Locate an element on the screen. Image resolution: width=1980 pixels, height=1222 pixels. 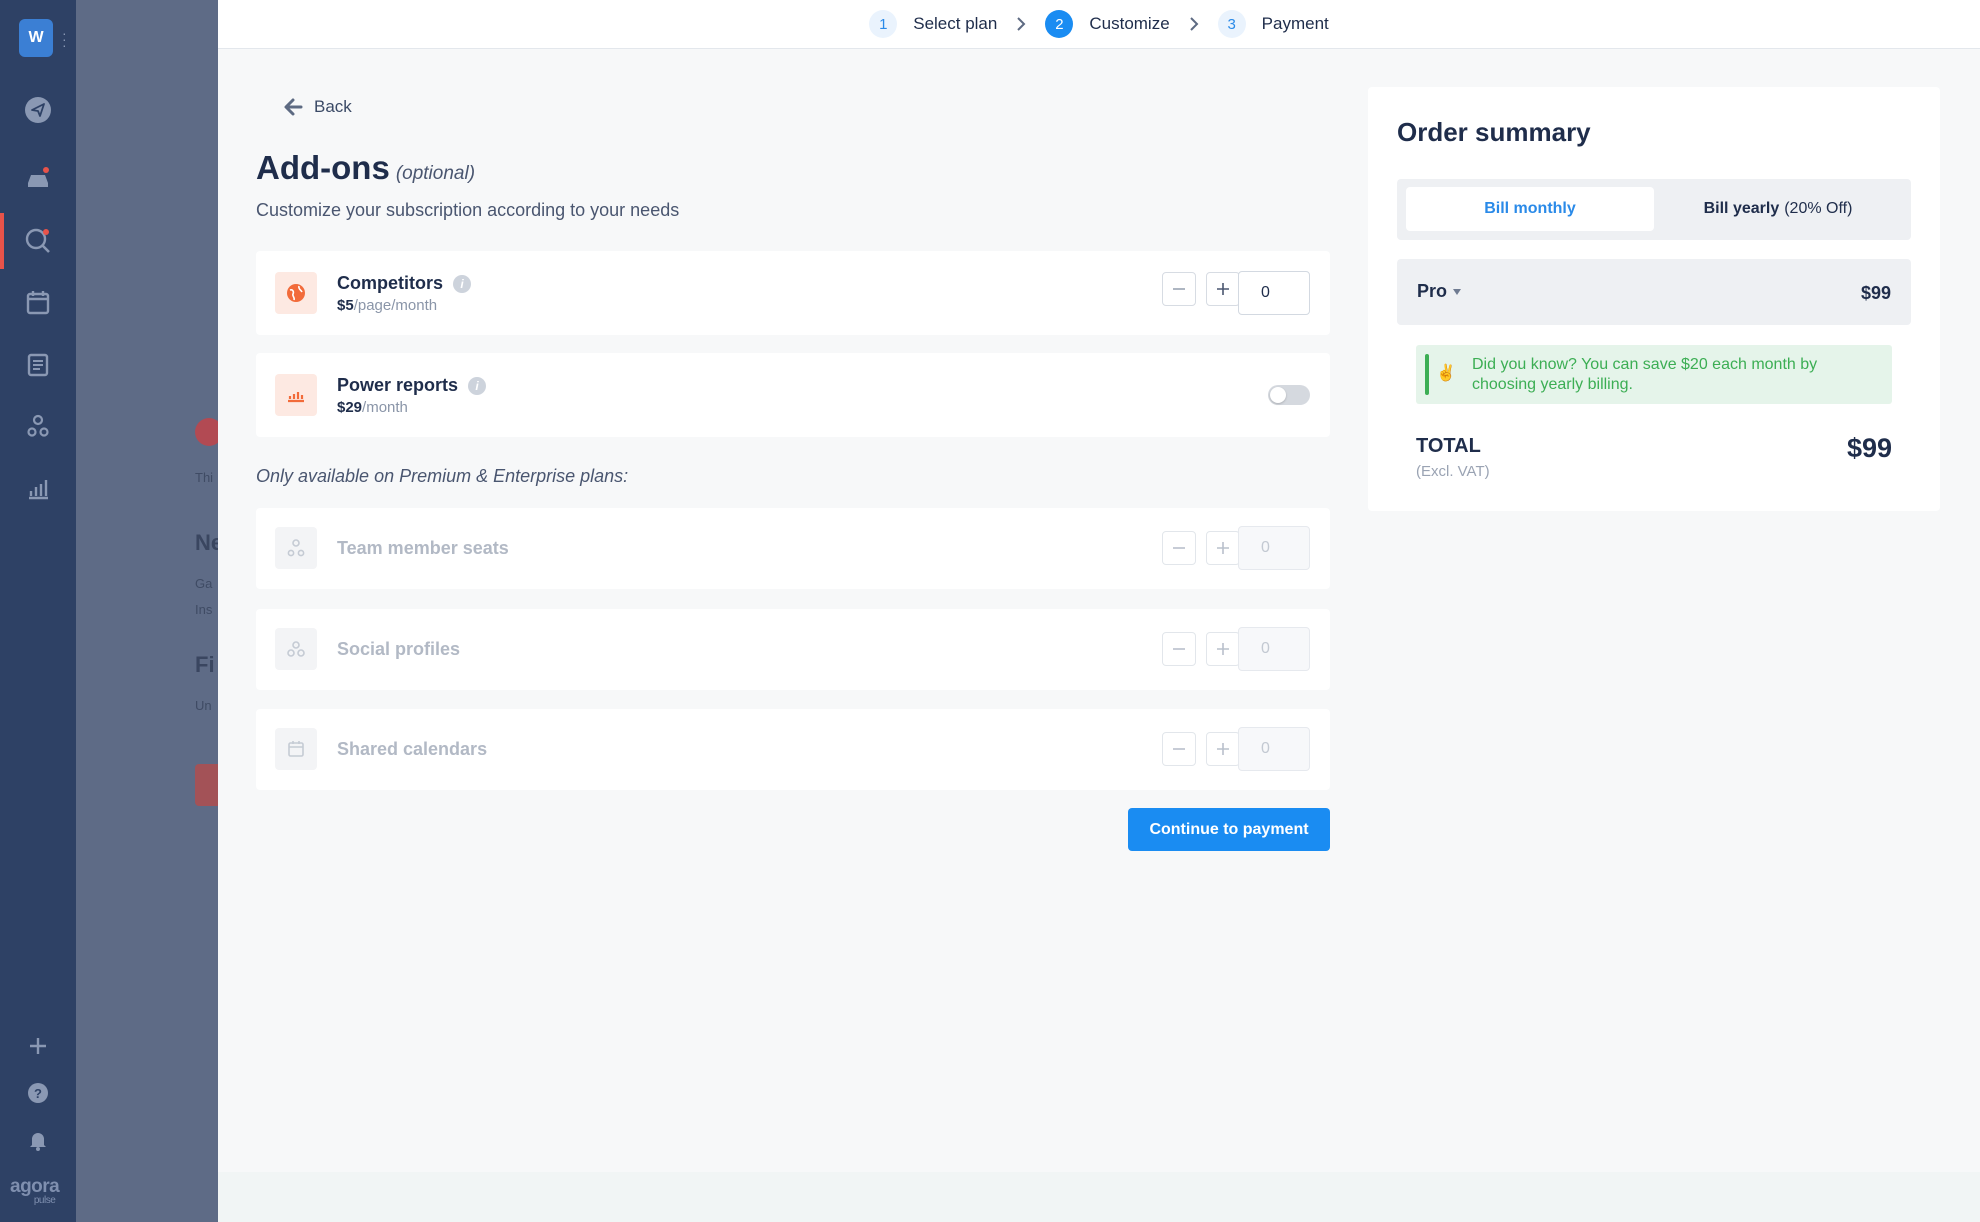
globe-icon is located at coordinates (296, 293).